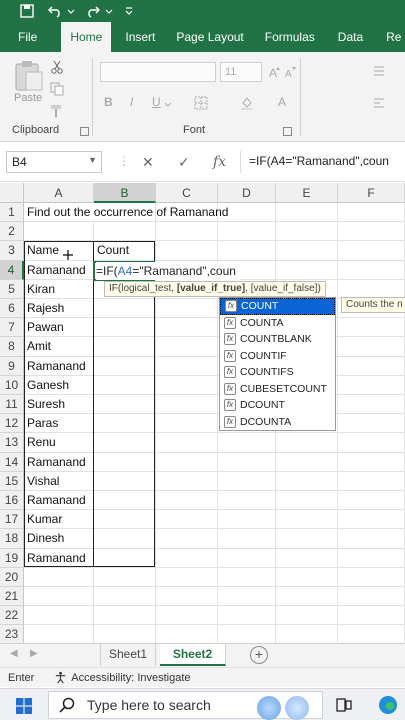 This screenshot has width=405, height=720. Describe the element at coordinates (371, 443) in the screenshot. I see `cell-f13` at that location.